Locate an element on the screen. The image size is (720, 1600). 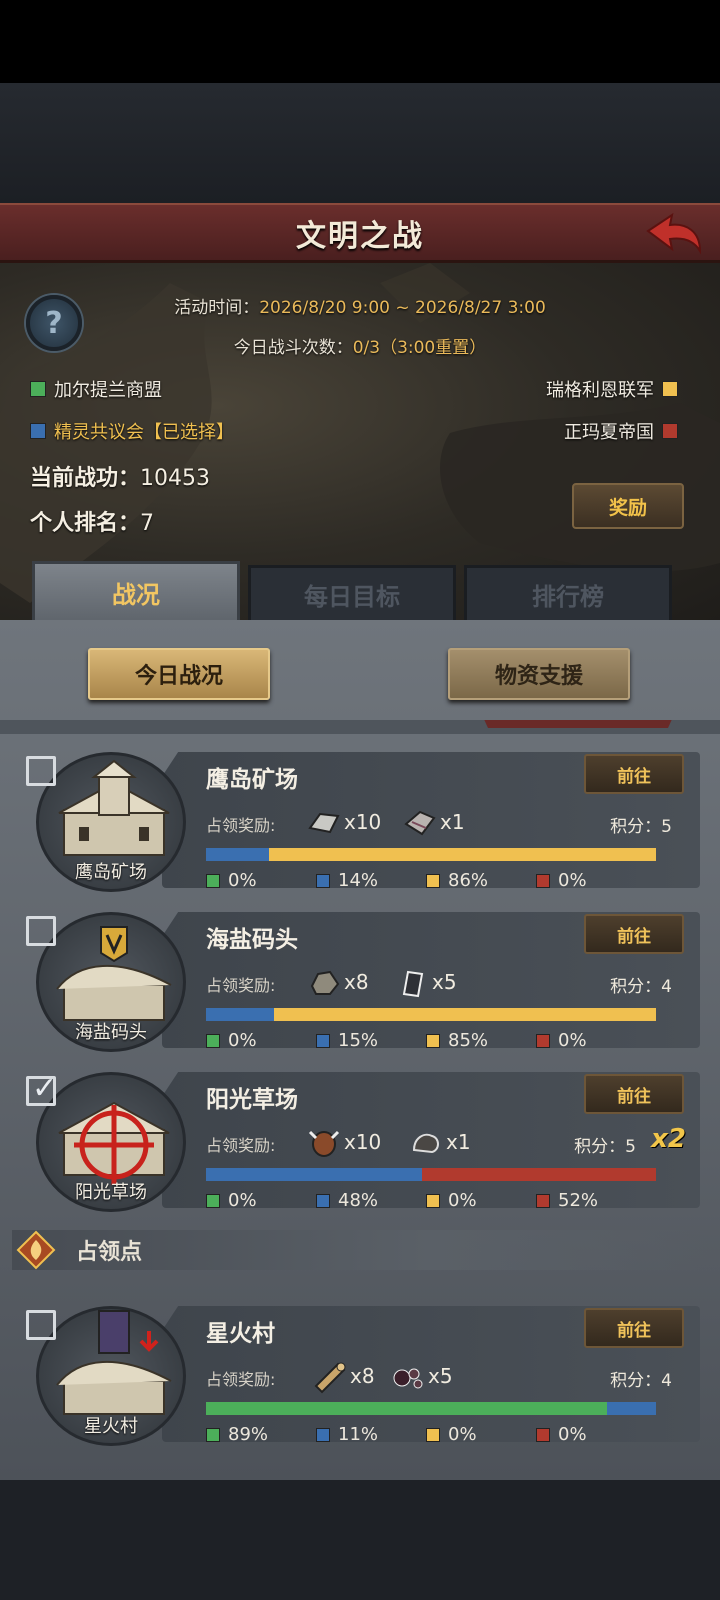
reward-qty: x8 is located at coordinates (356, 982).